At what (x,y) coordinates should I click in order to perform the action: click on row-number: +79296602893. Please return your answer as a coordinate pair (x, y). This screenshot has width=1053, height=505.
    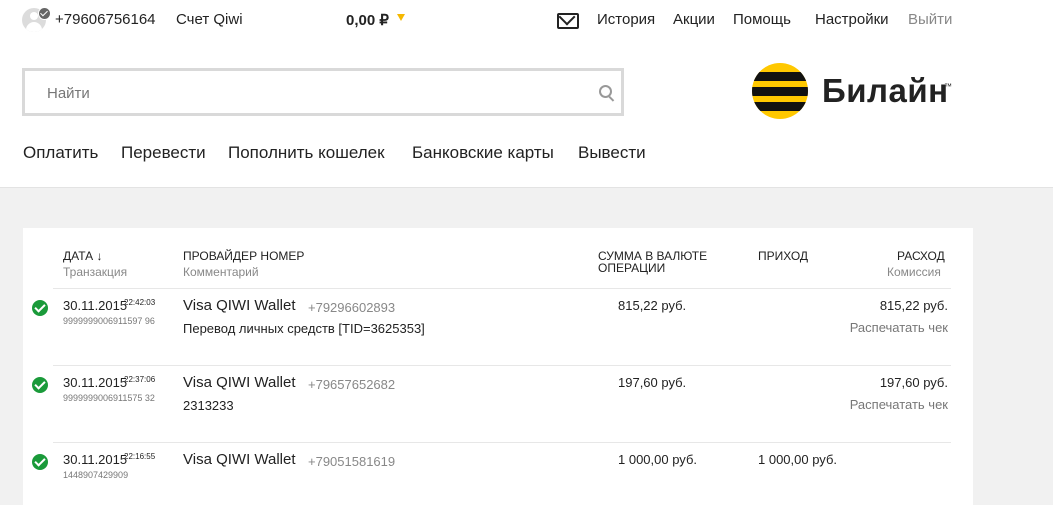
    Looking at the image, I should click on (352, 307).